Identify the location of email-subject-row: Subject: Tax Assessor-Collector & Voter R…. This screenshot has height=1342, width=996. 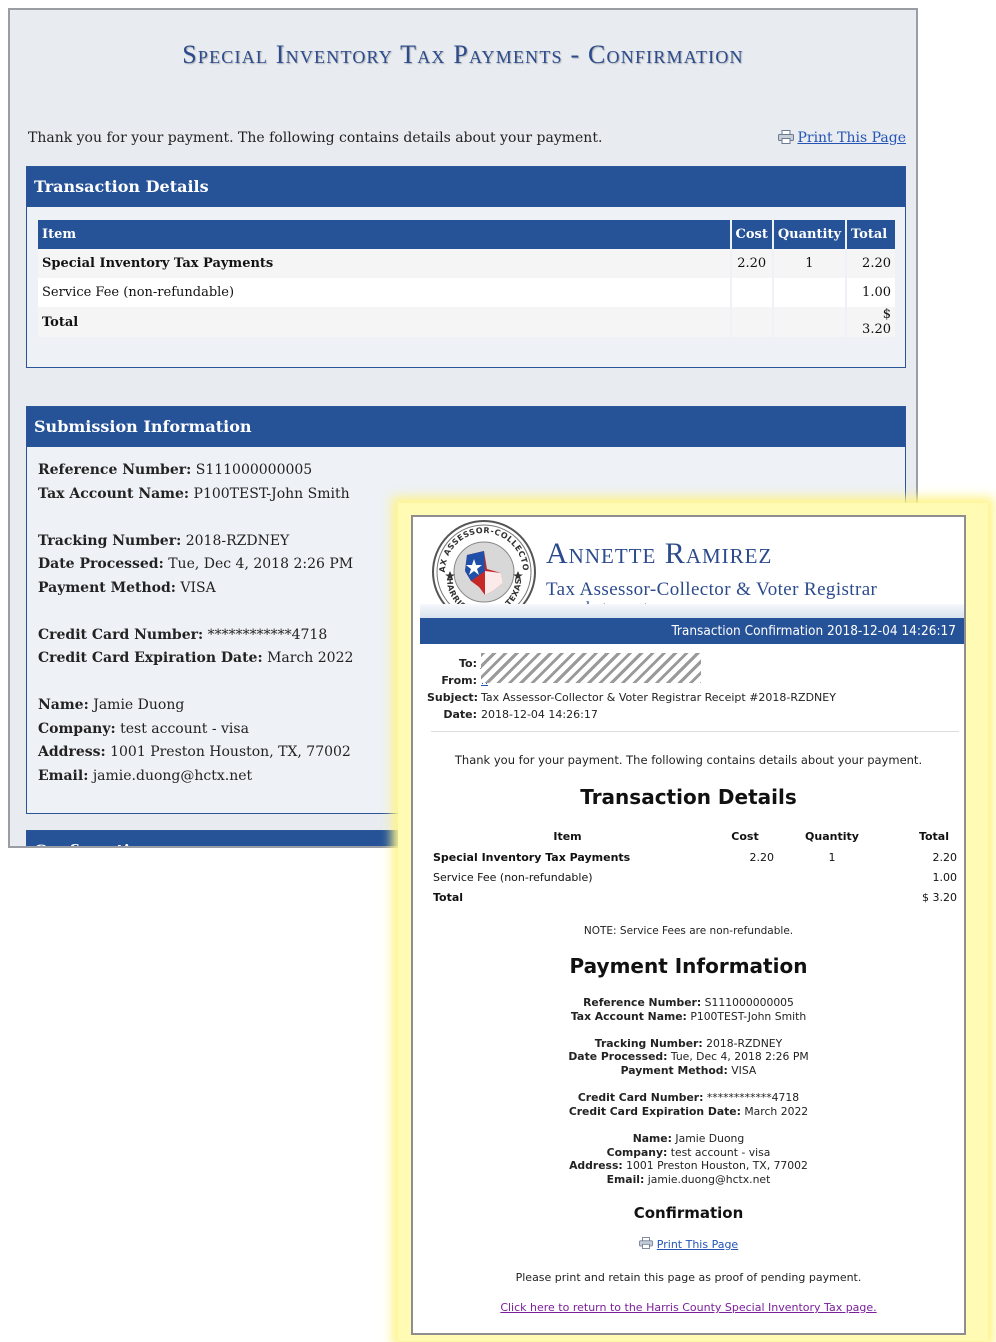
(631, 697).